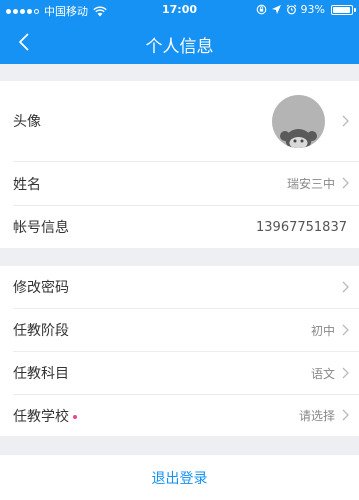  I want to click on rotation-lock-icon, so click(261, 9).